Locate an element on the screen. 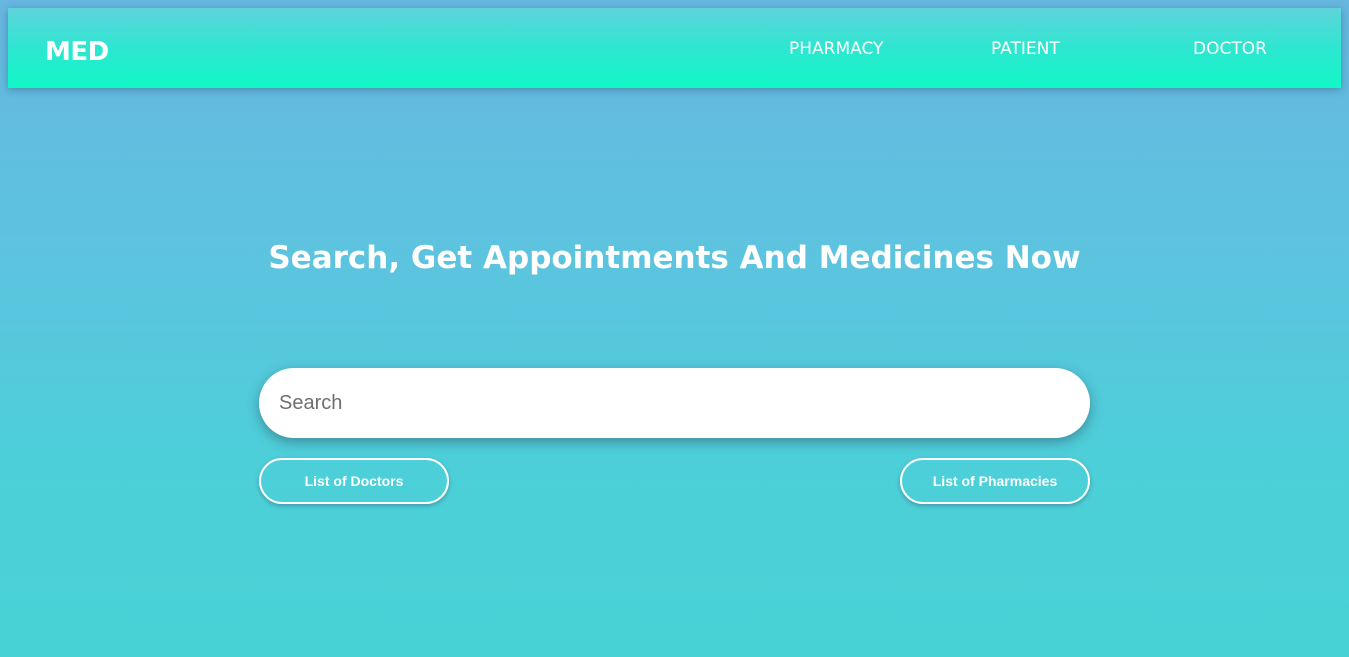 The width and height of the screenshot is (1349, 657). list-of-doctors-button: List of Doctors is located at coordinates (354, 481).